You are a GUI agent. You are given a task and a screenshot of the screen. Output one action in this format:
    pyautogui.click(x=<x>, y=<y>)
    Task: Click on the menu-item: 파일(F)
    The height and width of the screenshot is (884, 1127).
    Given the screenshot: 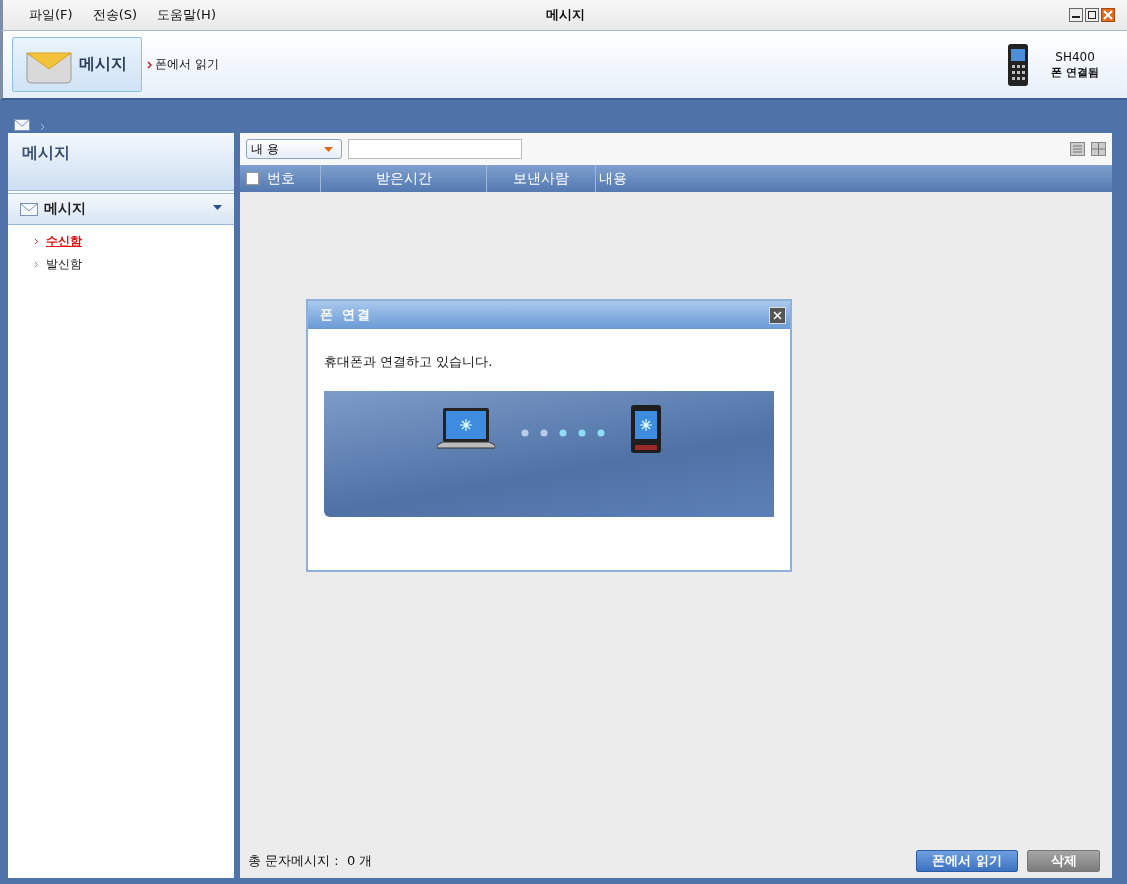 What is the action you would take?
    pyautogui.click(x=51, y=15)
    